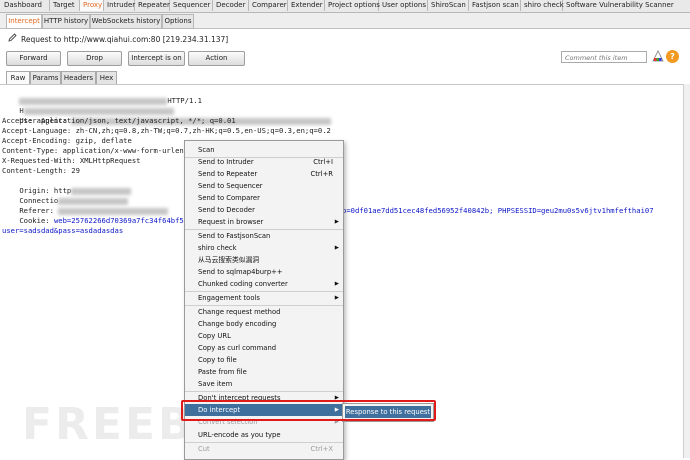 The height and width of the screenshot is (460, 690). What do you see at coordinates (45, 78) in the screenshot?
I see `tab-params: Params` at bounding box center [45, 78].